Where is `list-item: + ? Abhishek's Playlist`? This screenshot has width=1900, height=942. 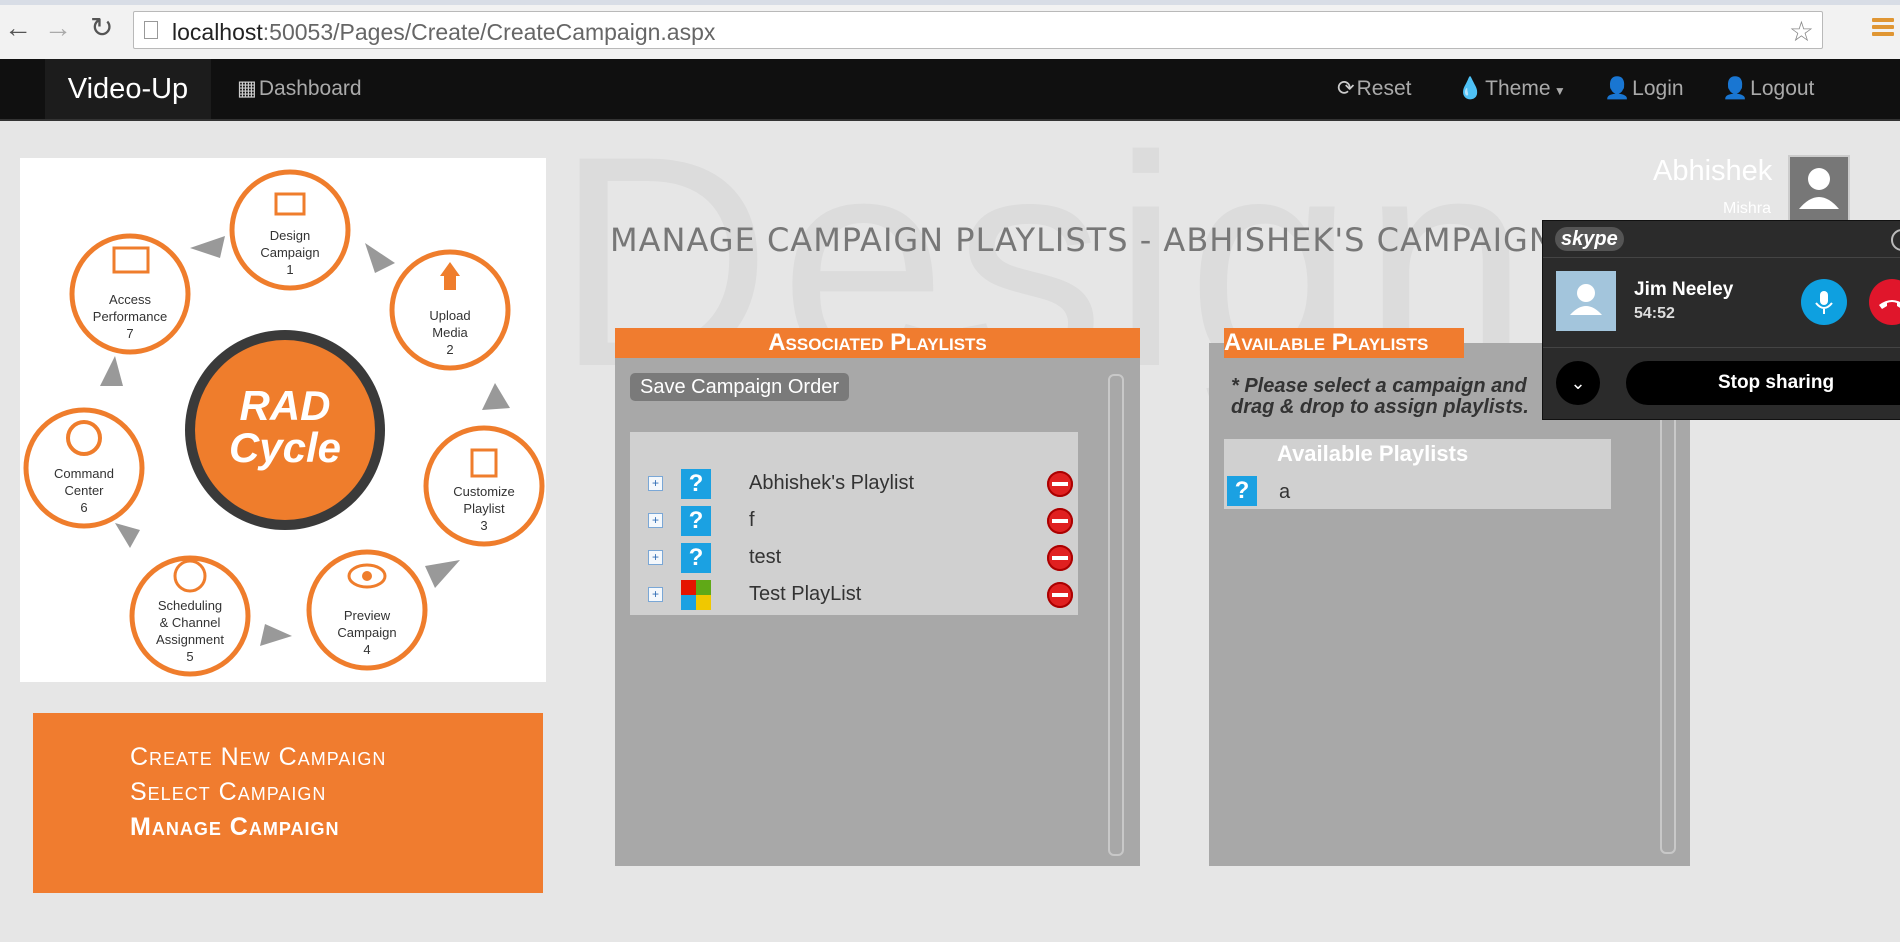 list-item: + ? Abhishek's Playlist is located at coordinates (854, 484).